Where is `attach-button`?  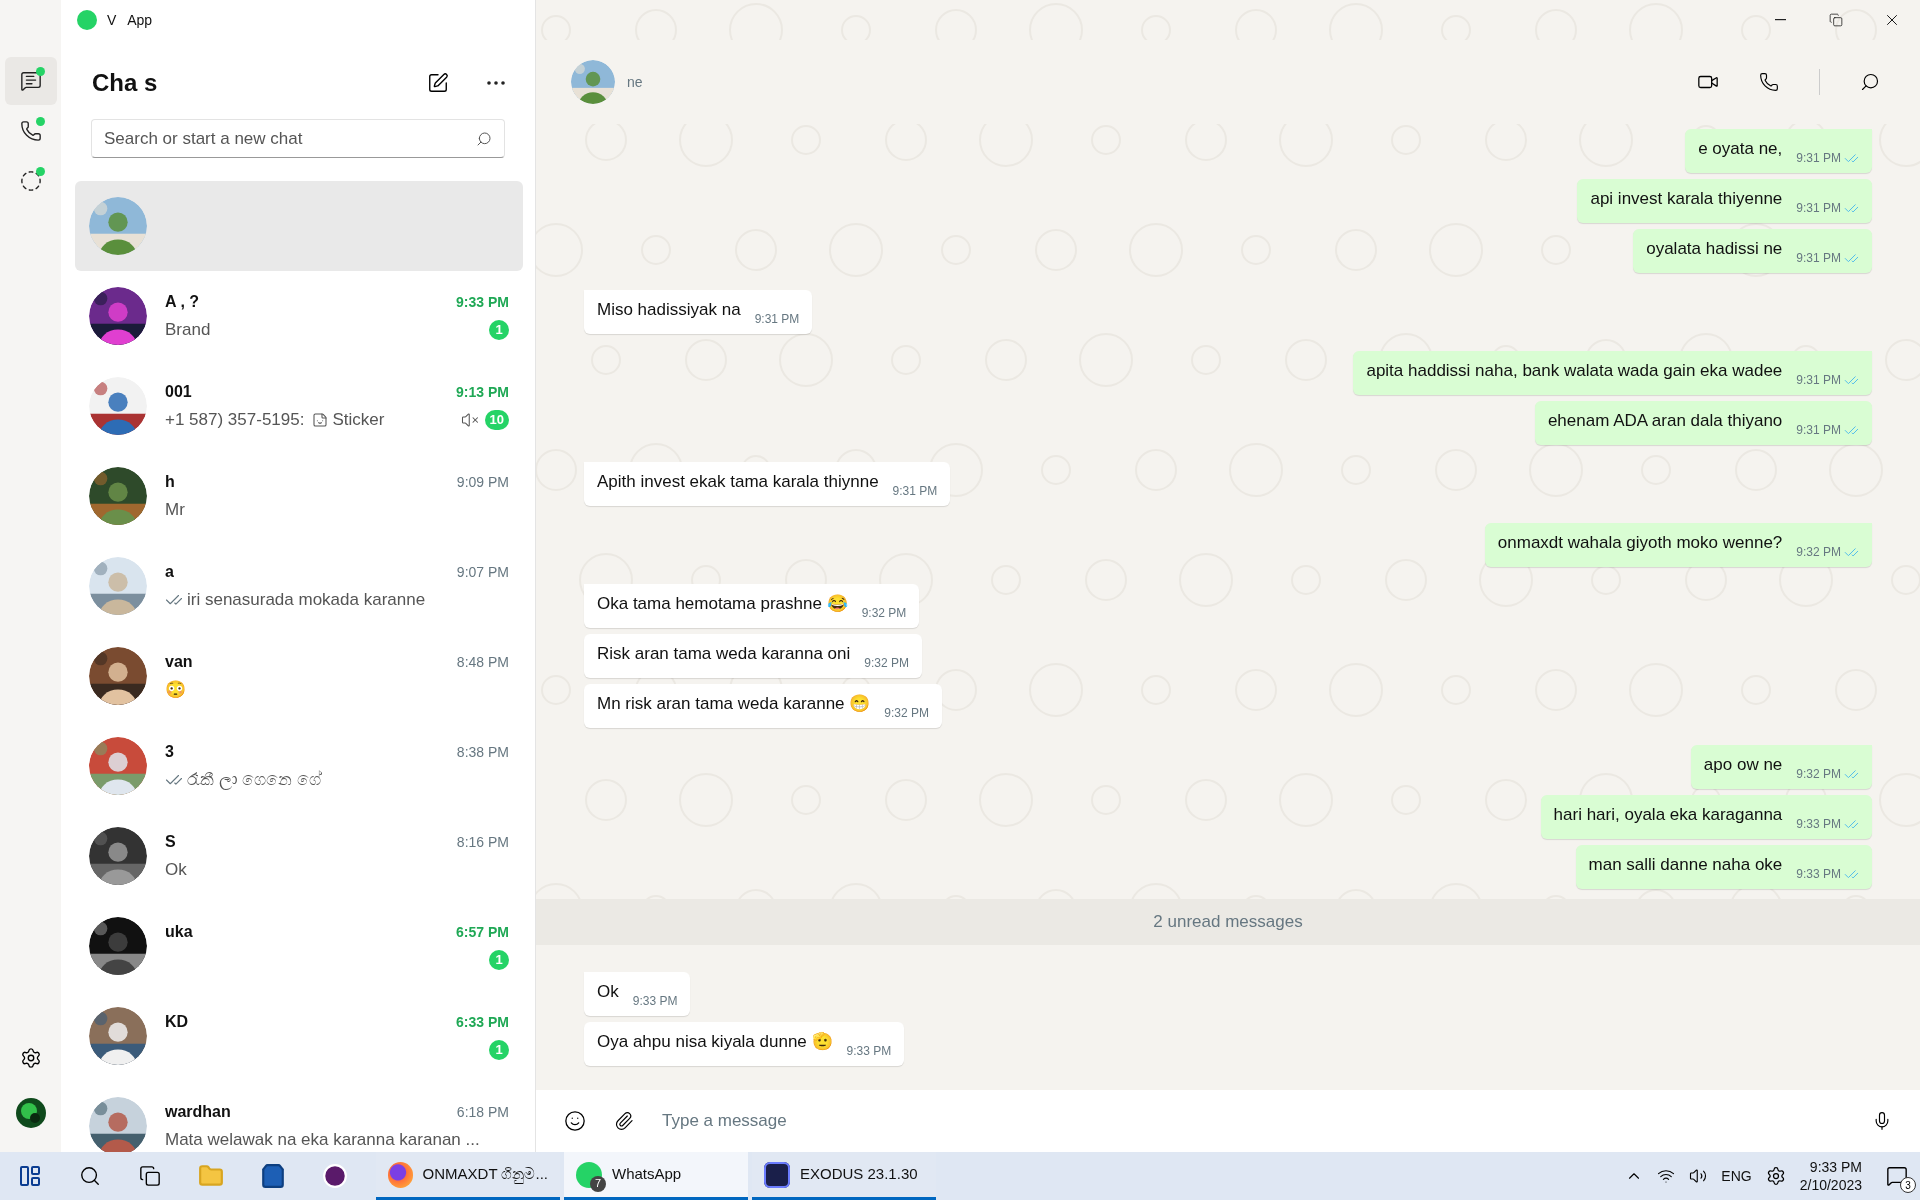
attach-button is located at coordinates (624, 1121).